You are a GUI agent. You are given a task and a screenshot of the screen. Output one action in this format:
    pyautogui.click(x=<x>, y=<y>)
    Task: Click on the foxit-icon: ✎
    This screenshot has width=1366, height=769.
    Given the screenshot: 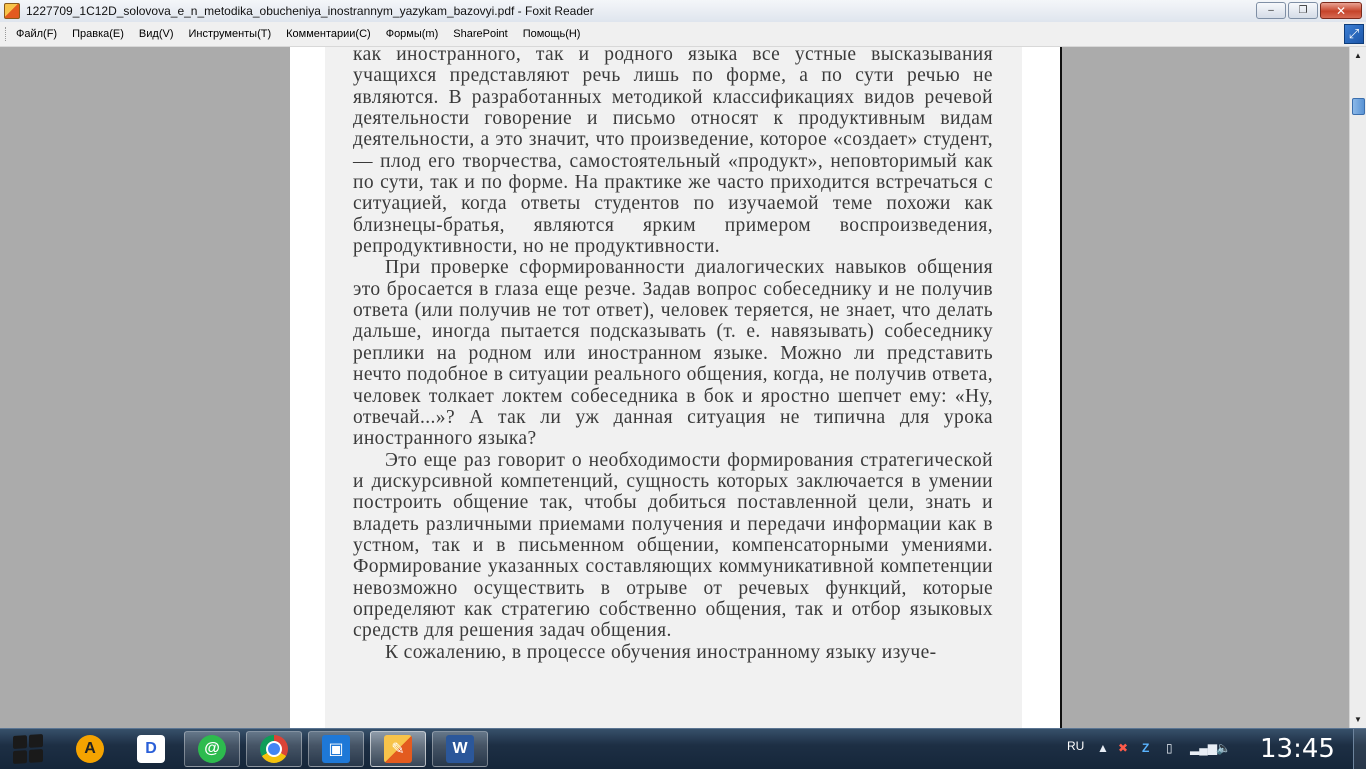 What is the action you would take?
    pyautogui.click(x=398, y=749)
    